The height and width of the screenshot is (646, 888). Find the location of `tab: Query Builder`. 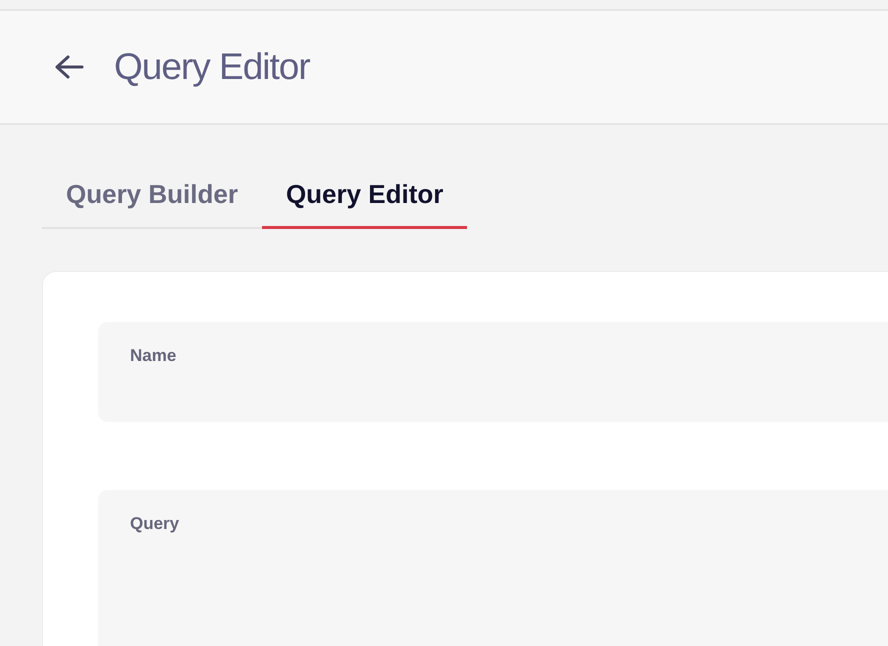

tab: Query Builder is located at coordinates (152, 198).